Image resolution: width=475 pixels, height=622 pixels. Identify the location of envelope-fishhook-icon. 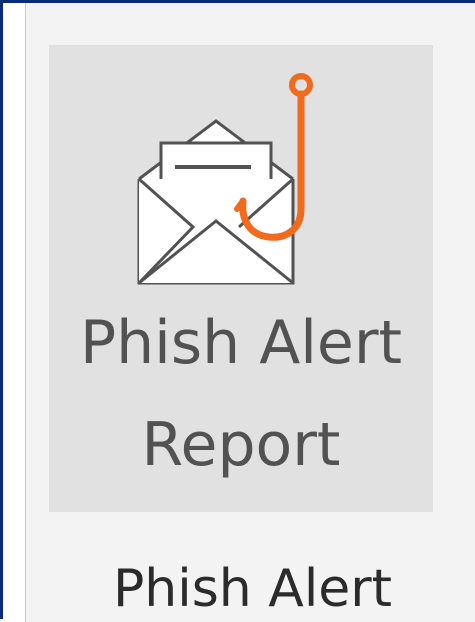
(226, 179).